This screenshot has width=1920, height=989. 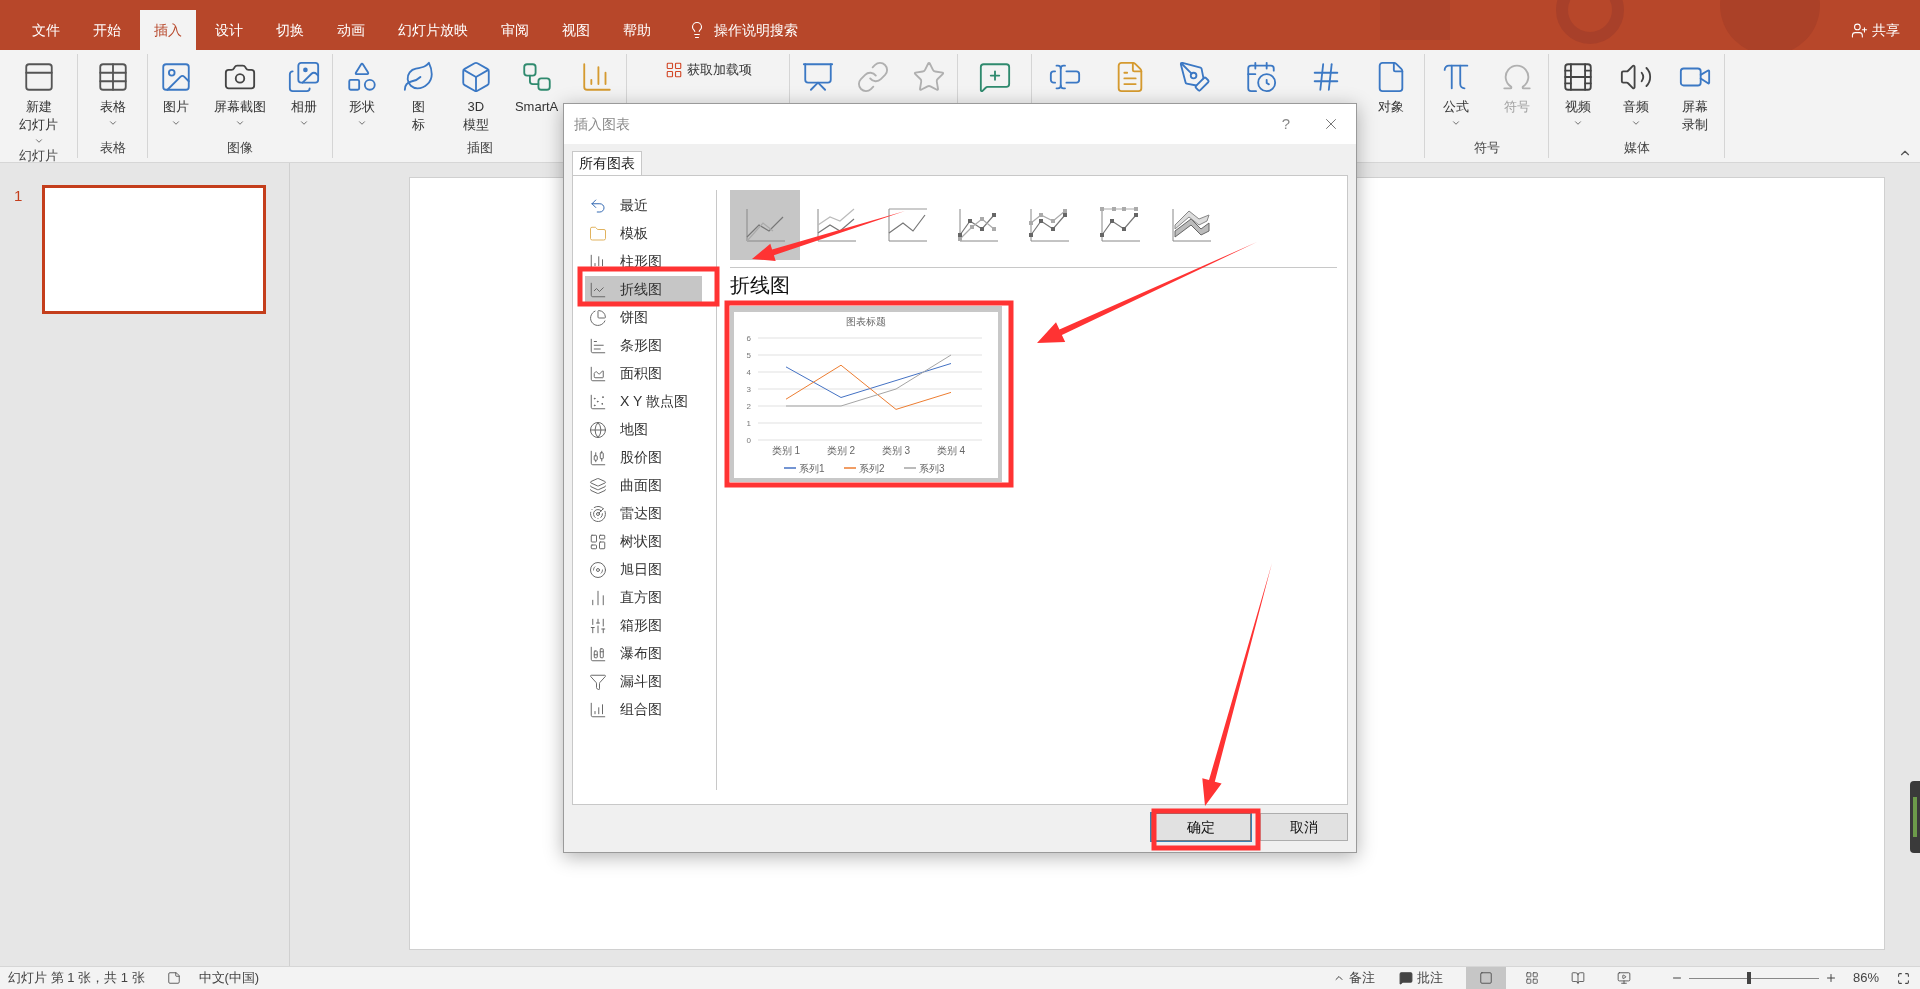 What do you see at coordinates (817, 77) in the screenshot?
I see `zoom-slide-icon` at bounding box center [817, 77].